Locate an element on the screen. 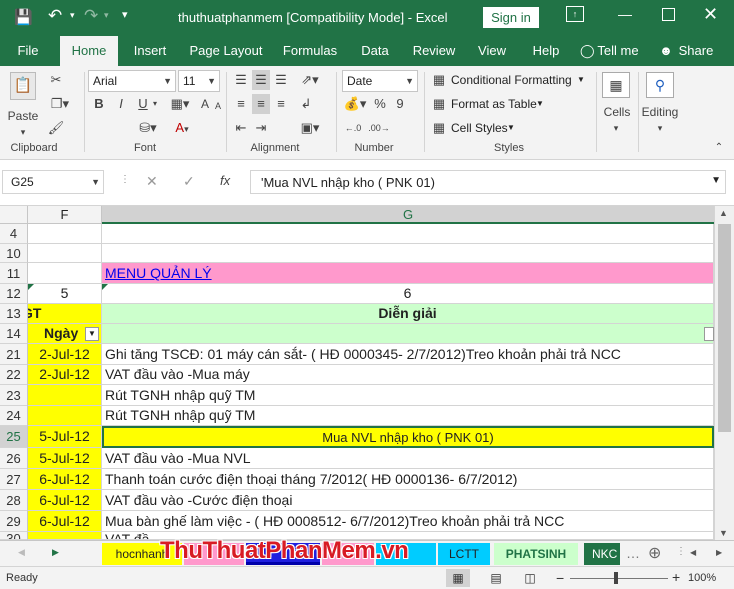 The width and height of the screenshot is (734, 589). cut-icon: ✂ is located at coordinates (56, 80).